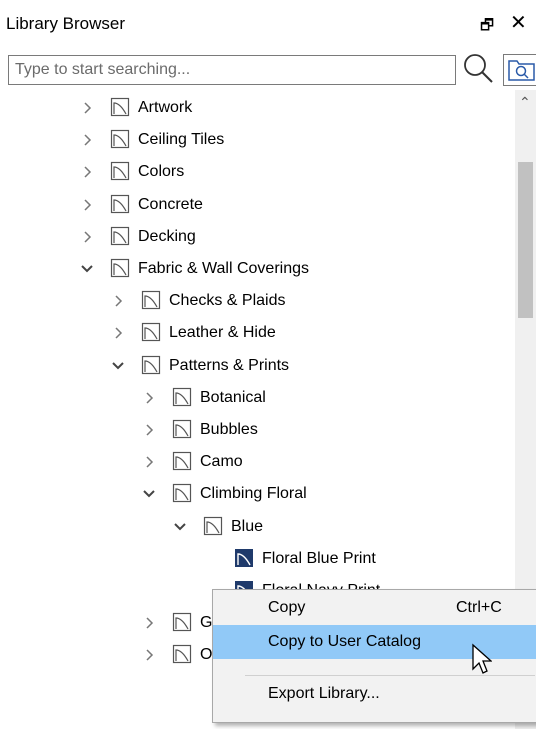 The height and width of the screenshot is (729, 536). I want to click on menu-item-shortcut: Ctrl+C, so click(479, 607).